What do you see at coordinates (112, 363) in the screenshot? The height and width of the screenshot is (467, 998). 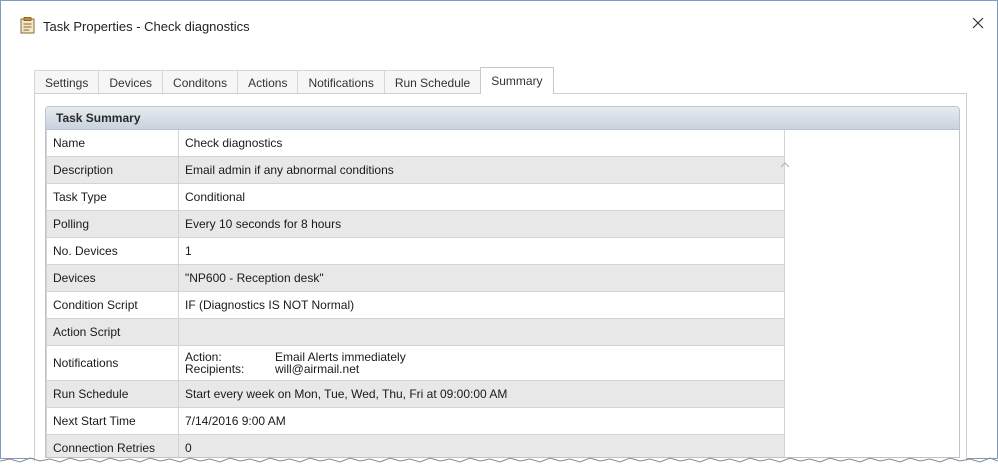 I see `row-label: Notifications` at bounding box center [112, 363].